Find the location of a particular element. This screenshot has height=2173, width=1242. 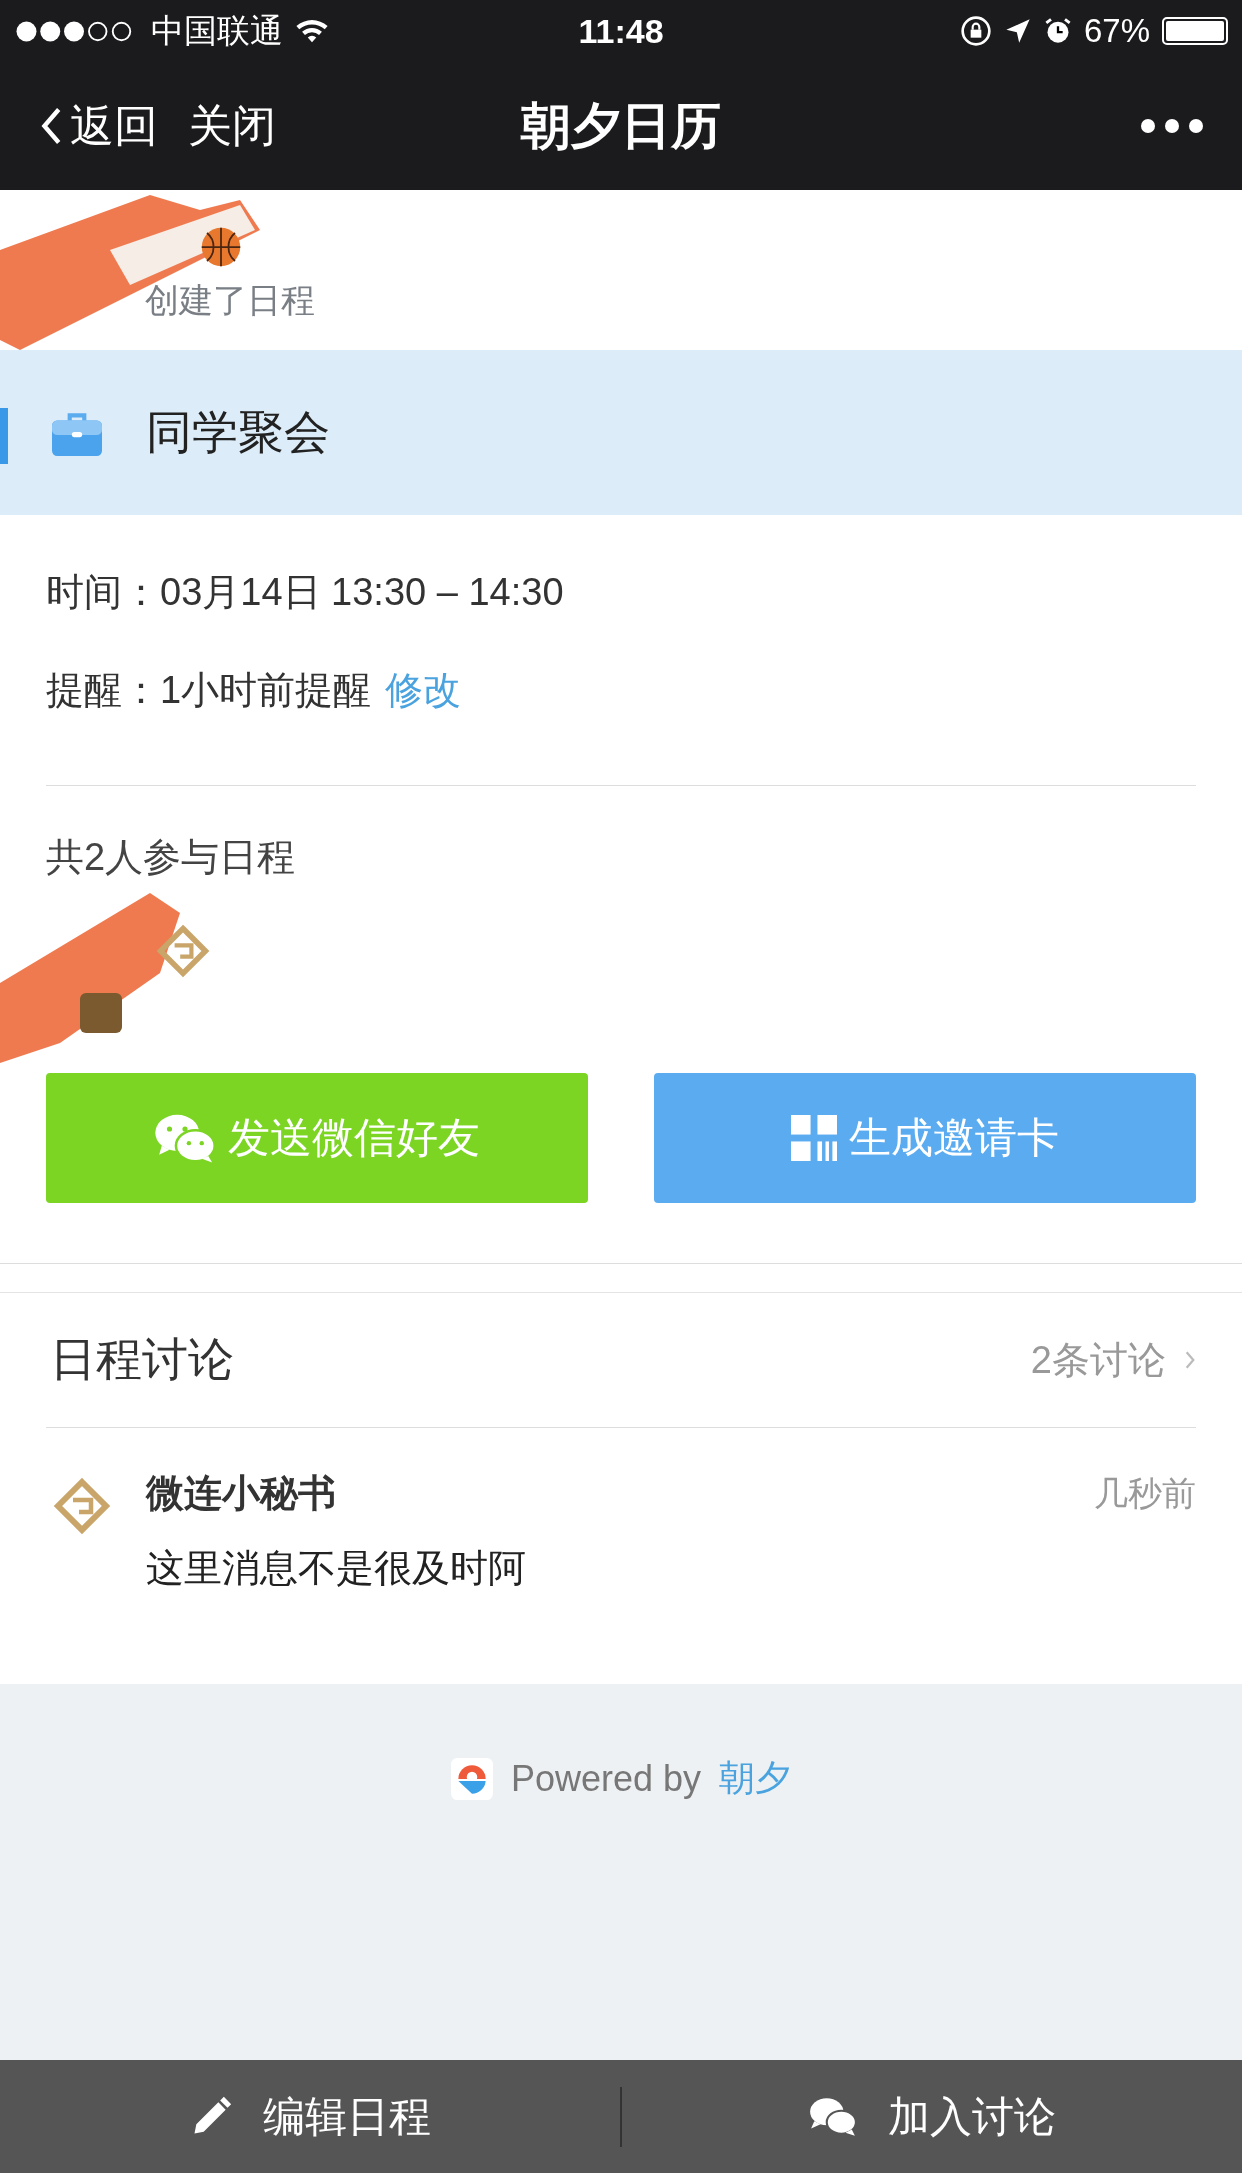

clock: 11:48 is located at coordinates (621, 31).